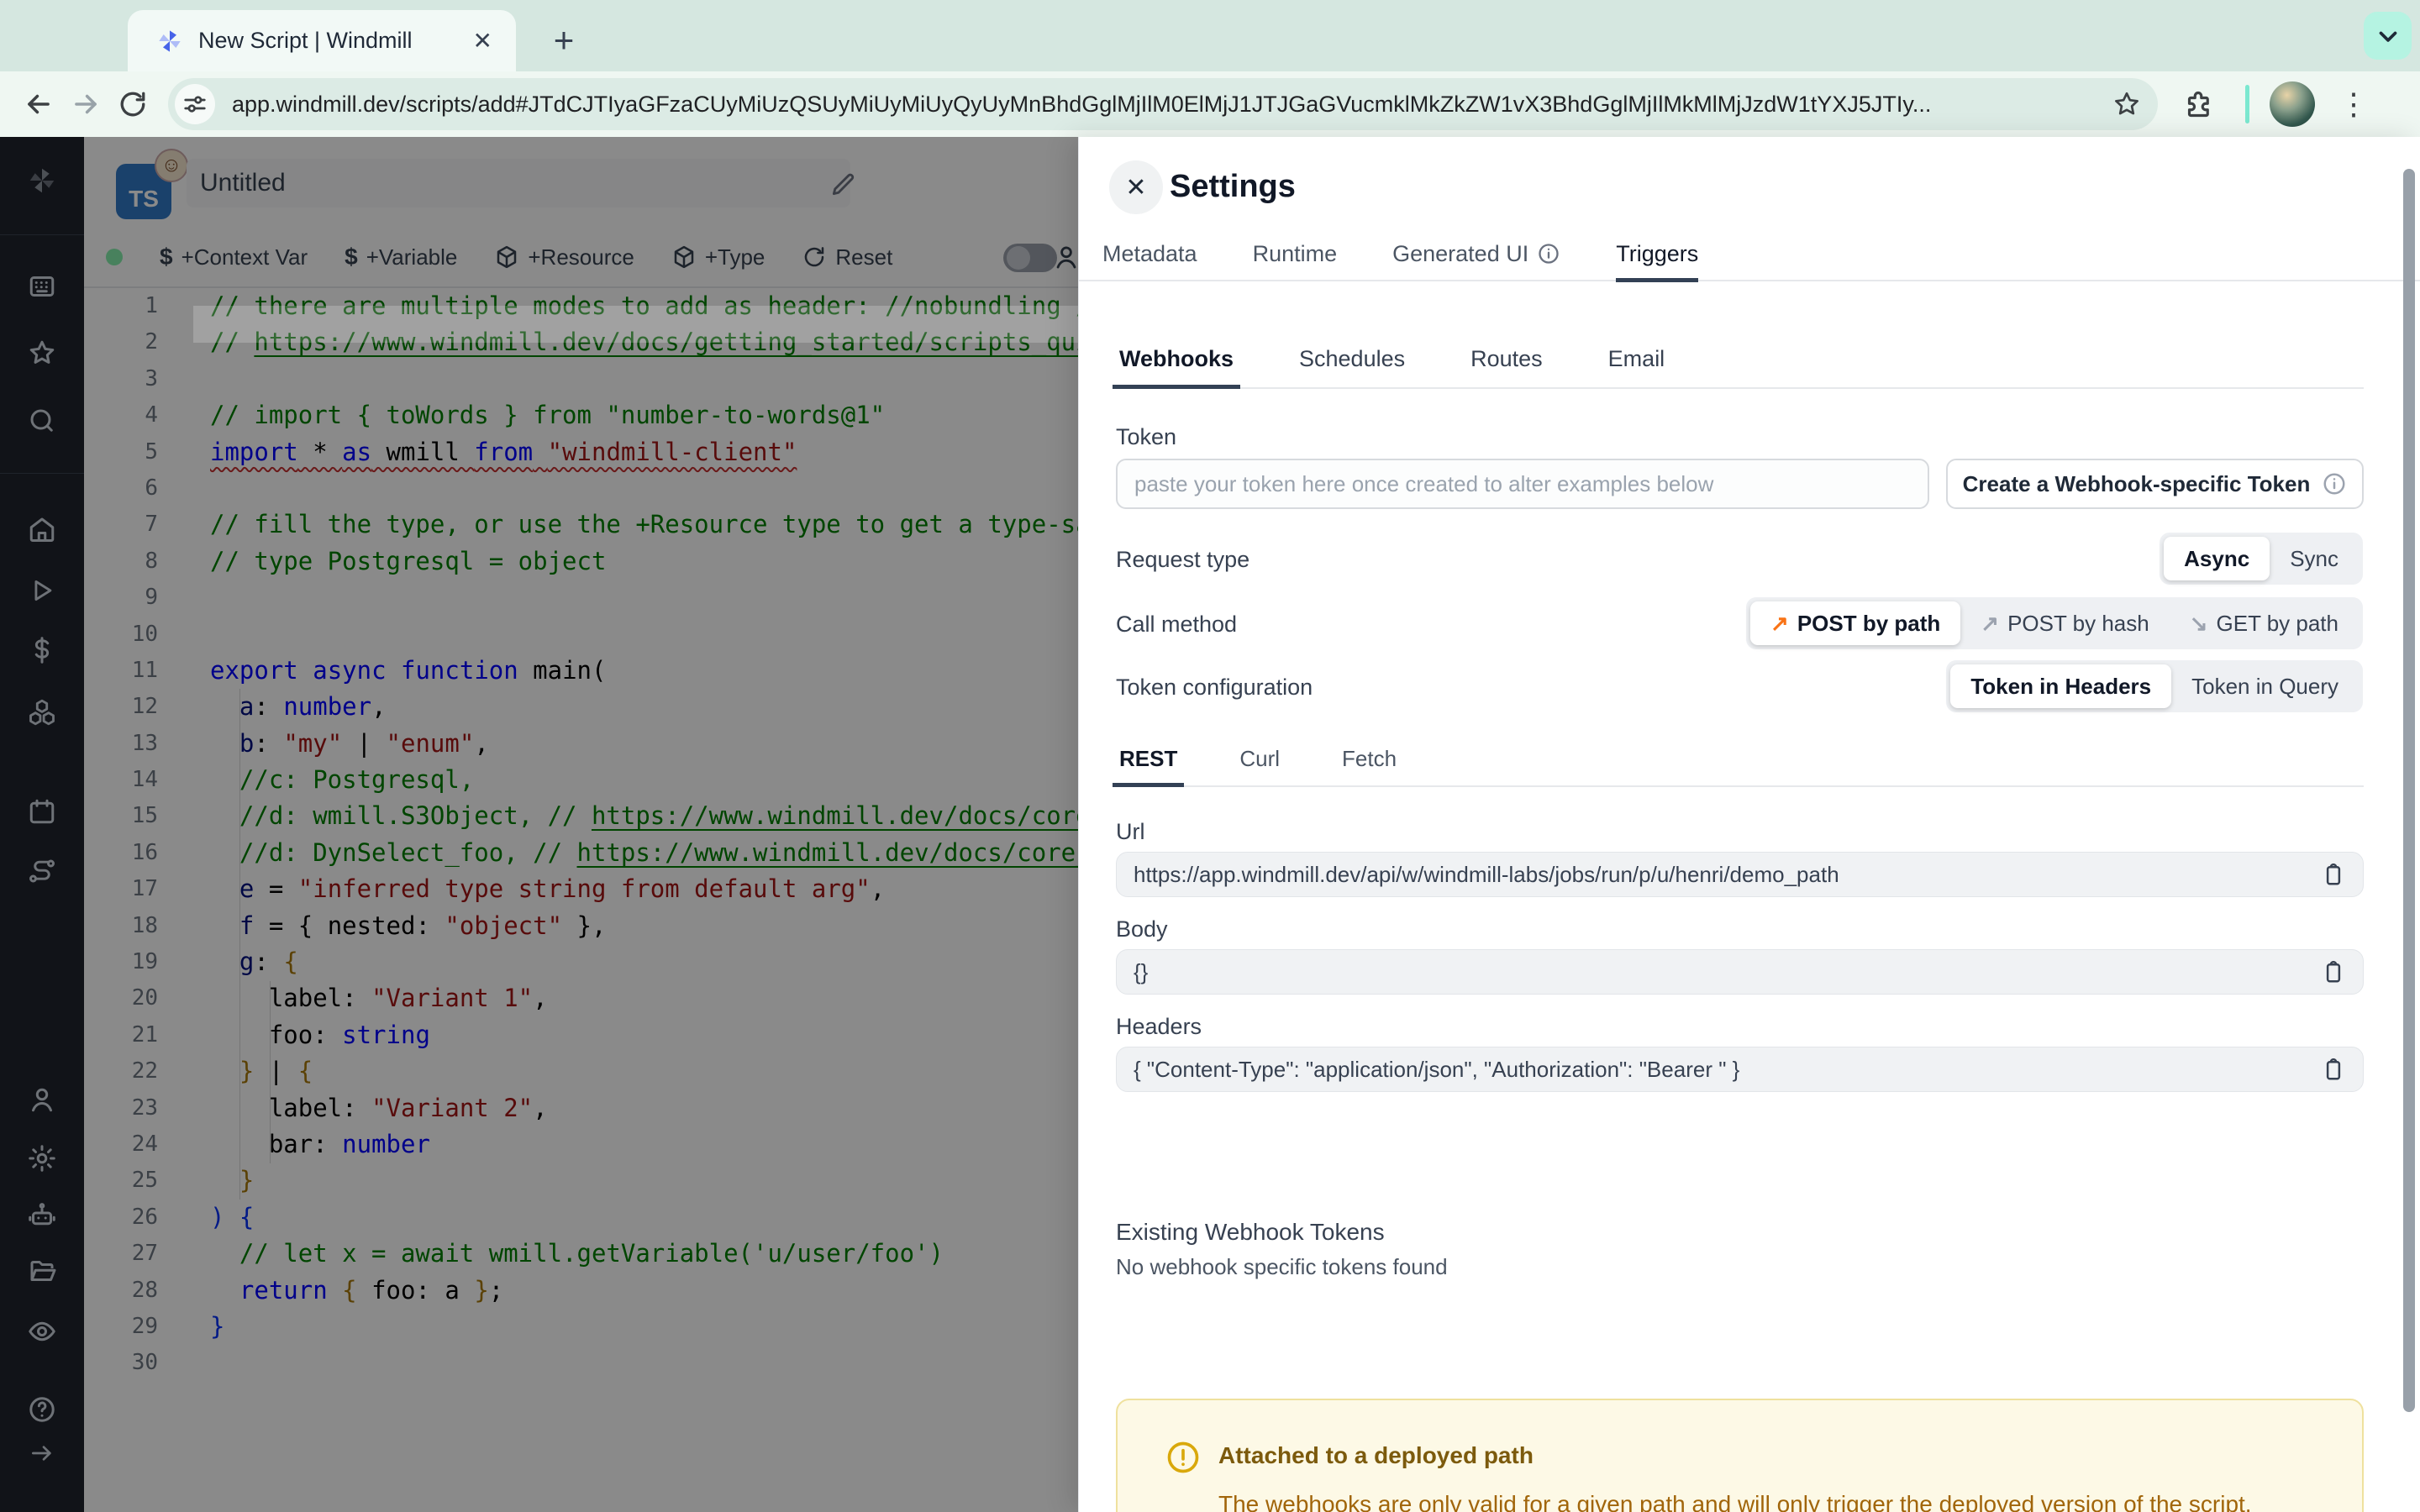  I want to click on body-label: Body, so click(1142, 929).